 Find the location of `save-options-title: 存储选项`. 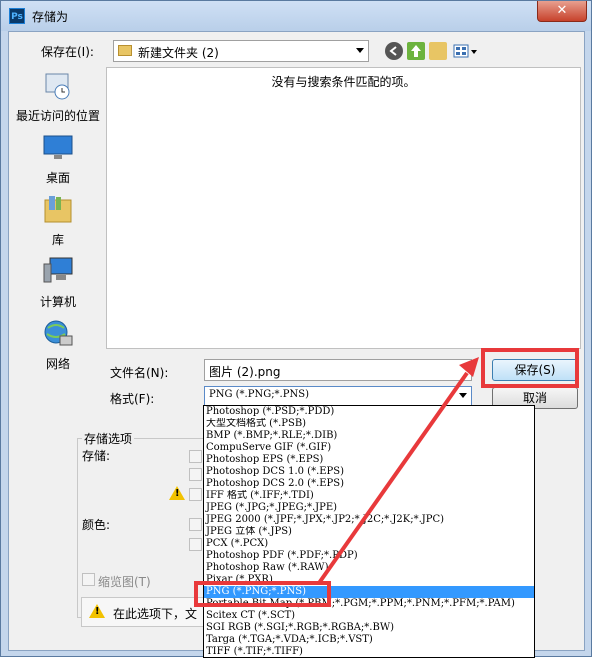

save-options-title: 存储选项 is located at coordinates (108, 438).